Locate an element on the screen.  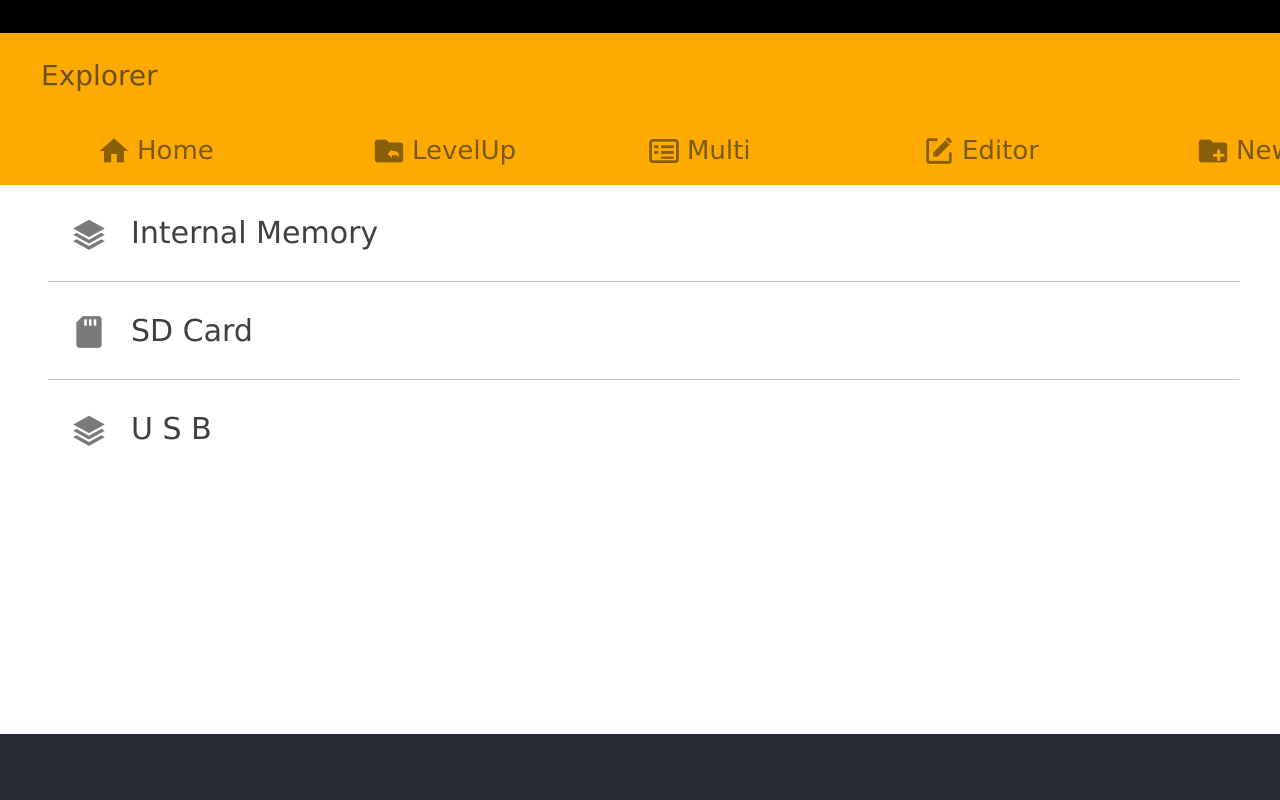
storage-item-sd-card: SD Card is located at coordinates (643, 331).